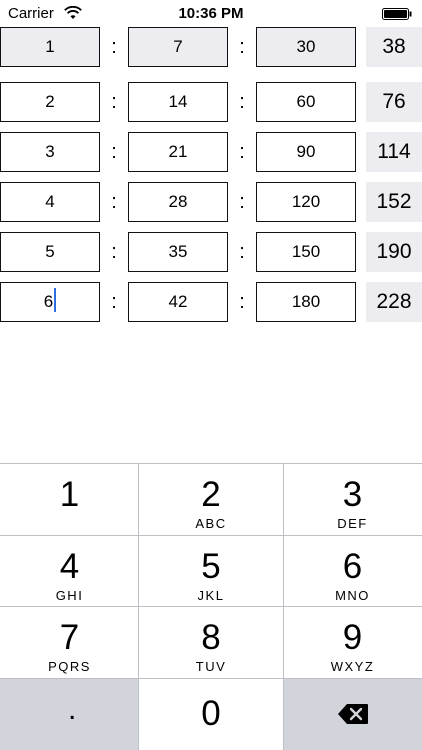  Describe the element at coordinates (69, 494) in the screenshot. I see `key-digit: 1` at that location.